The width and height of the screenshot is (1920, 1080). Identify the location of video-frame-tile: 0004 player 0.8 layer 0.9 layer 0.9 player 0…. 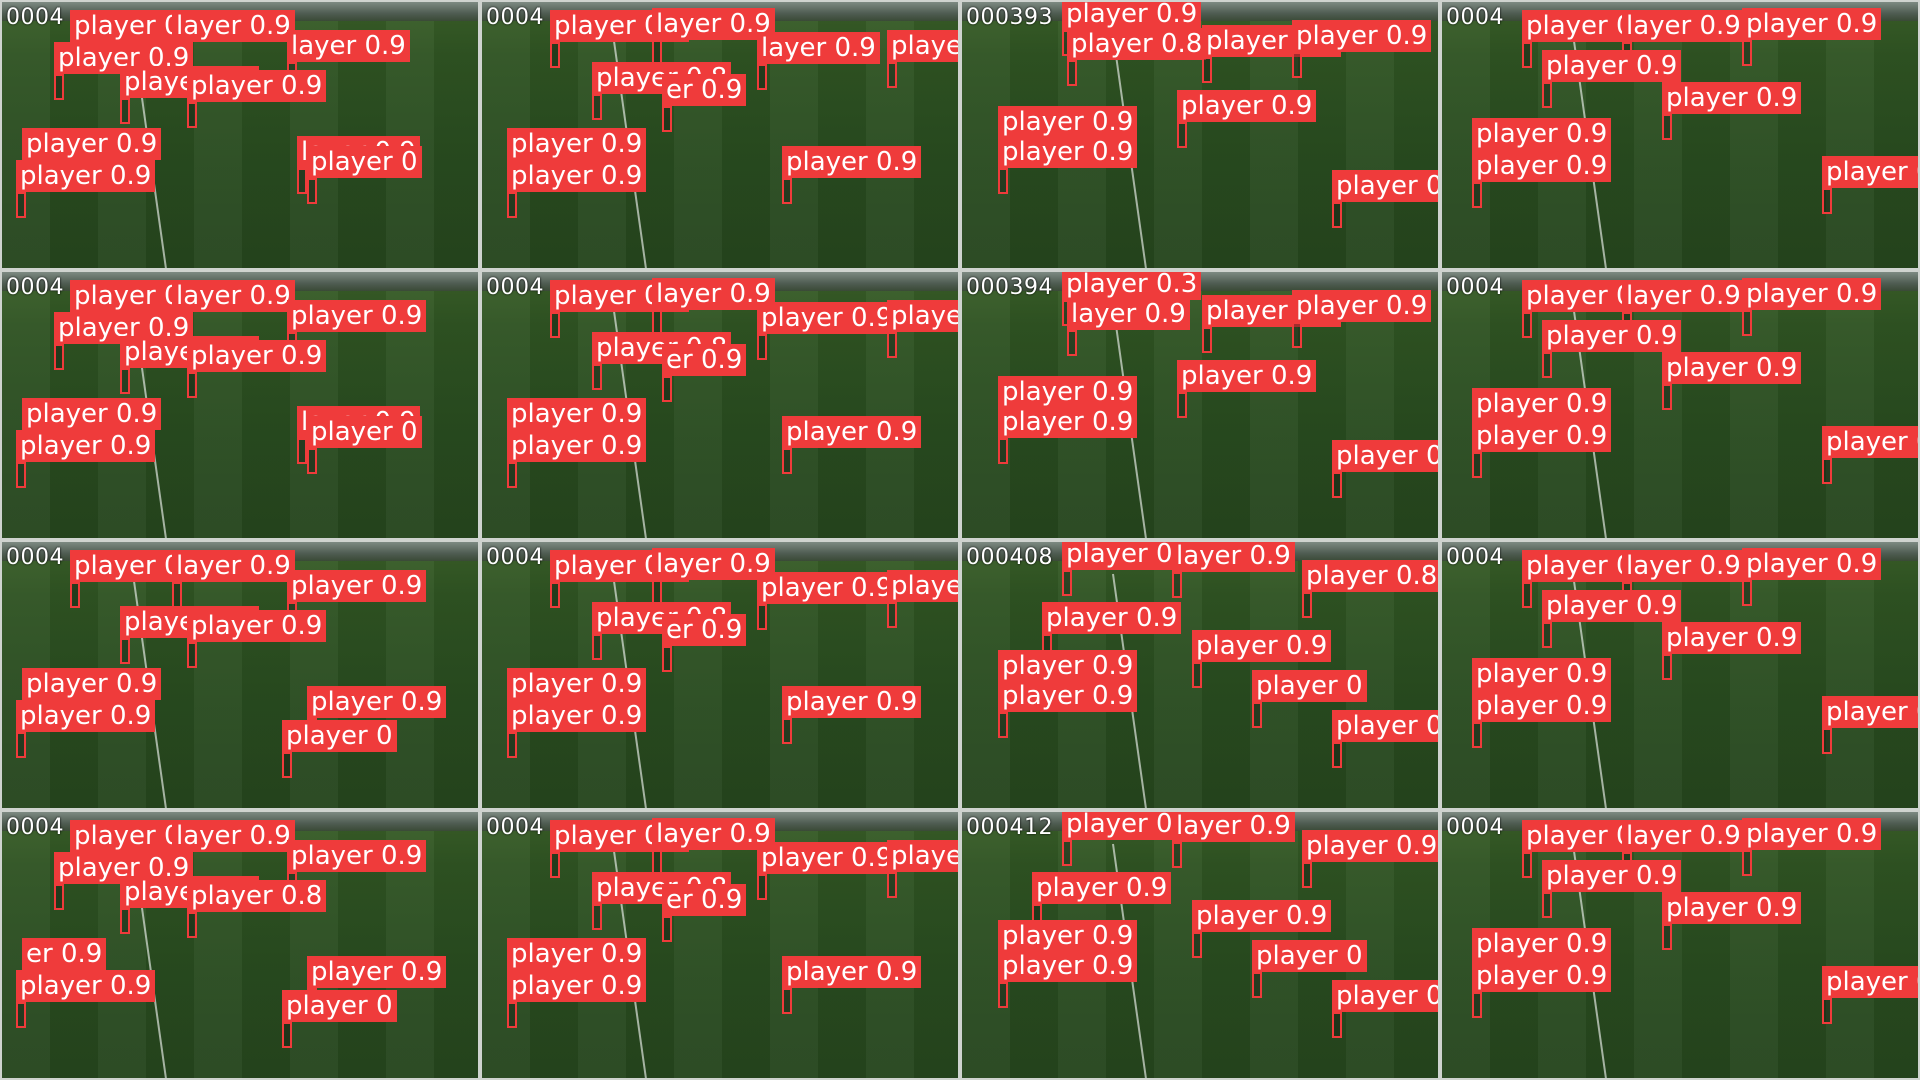
(240, 135).